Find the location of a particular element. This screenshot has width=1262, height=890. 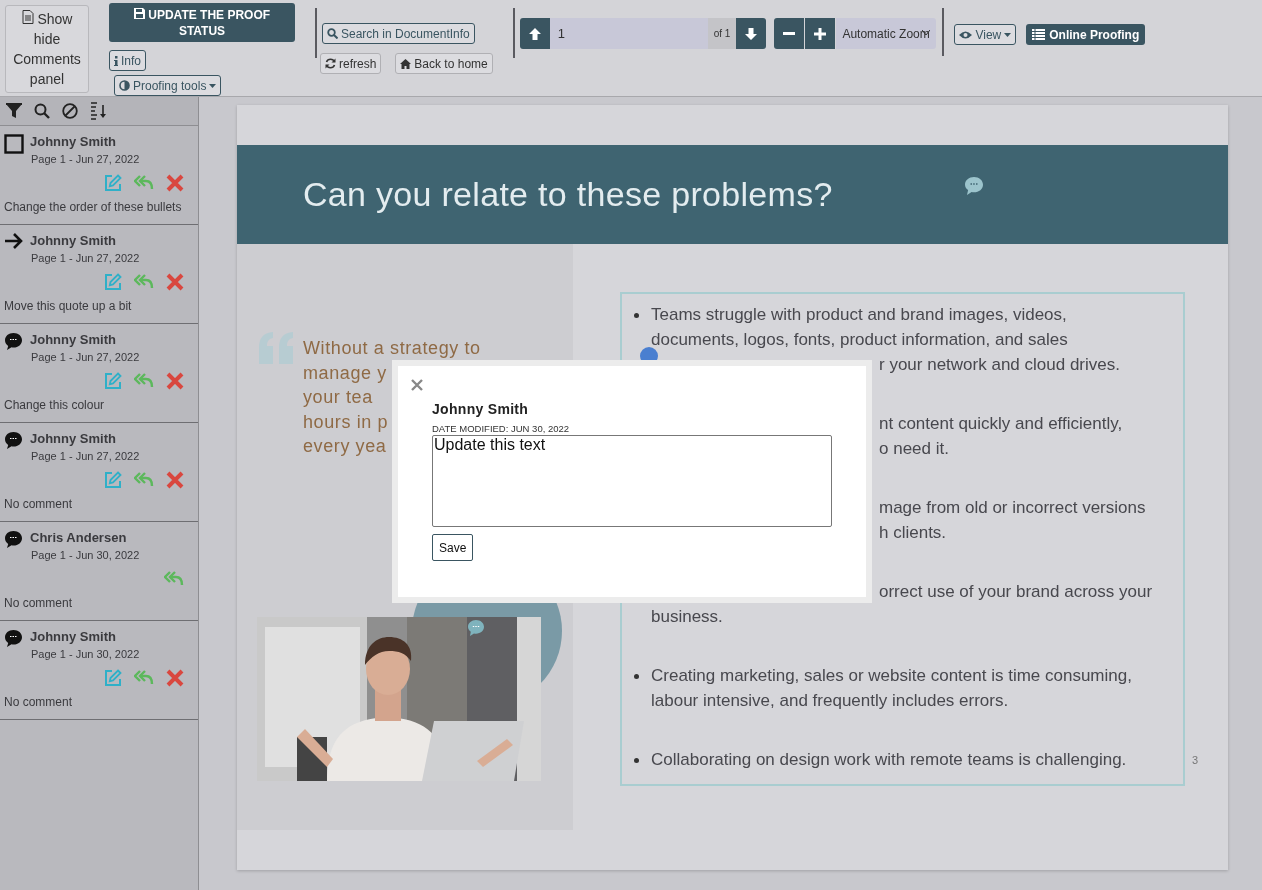

bullet-text-line: nt content quickly and efficiently, is located at coordinates (1000, 424).